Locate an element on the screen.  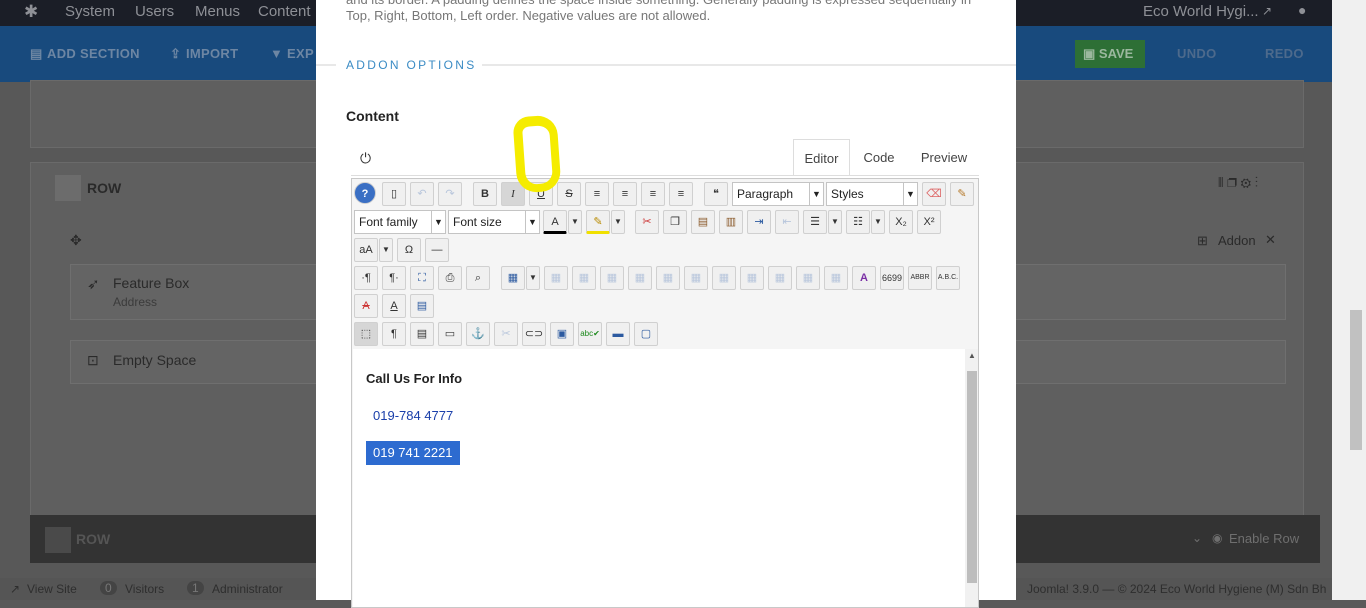
numbered-list-dropdown-icon: ▼ is located at coordinates (835, 222).